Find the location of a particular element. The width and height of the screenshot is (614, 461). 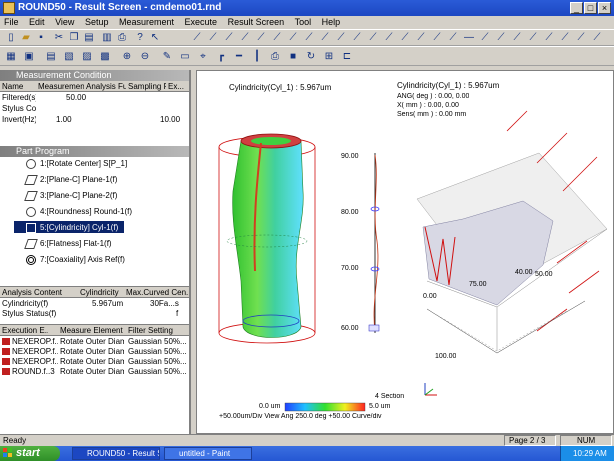

refresh-icon: ↻ is located at coordinates (311, 56).